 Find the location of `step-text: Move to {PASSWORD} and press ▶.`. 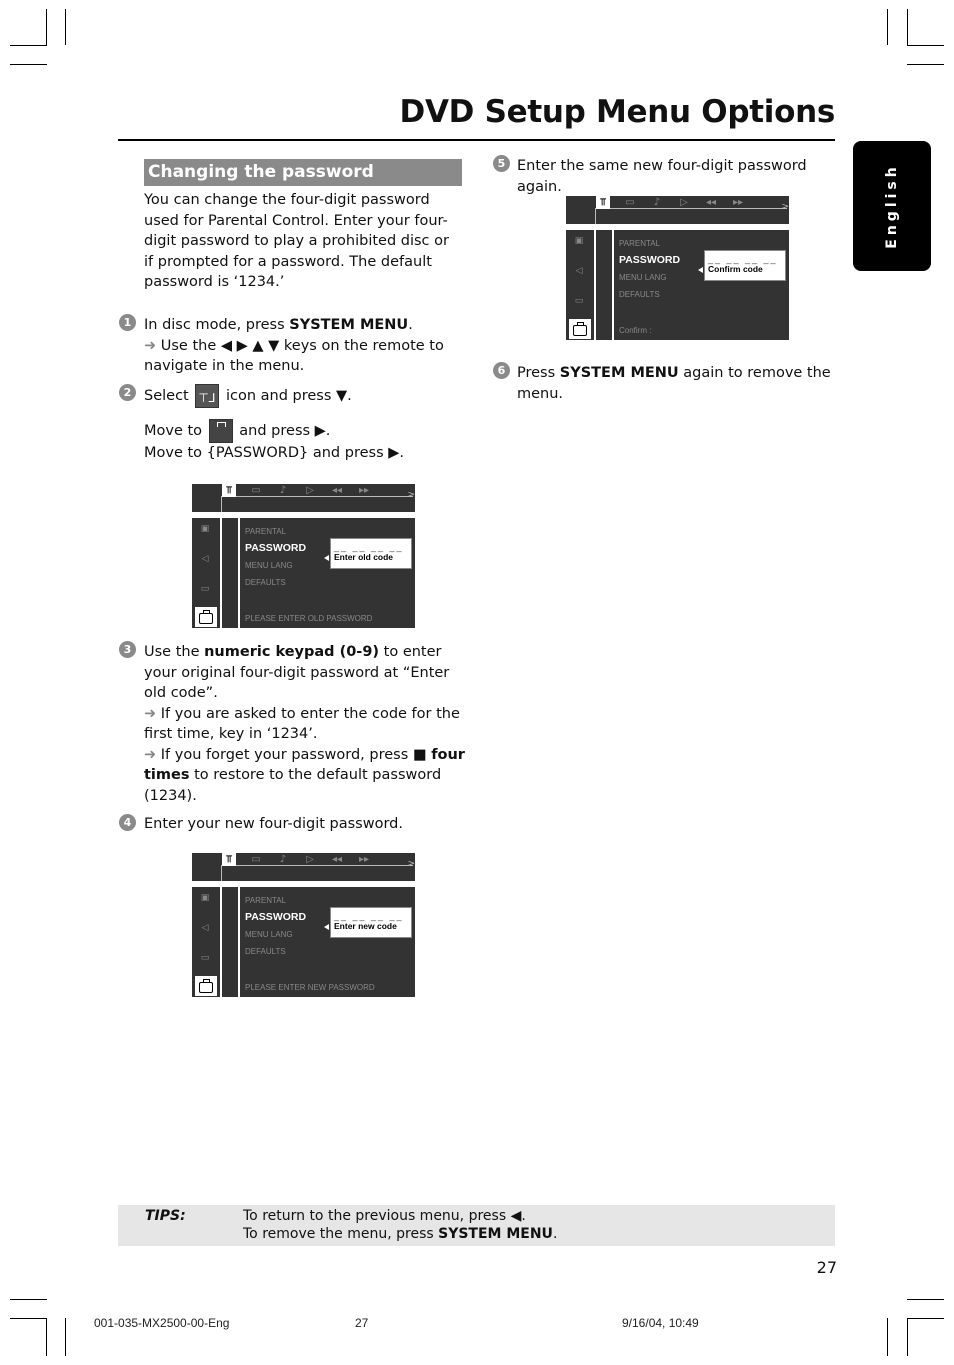

step-text: Move to {PASSWORD} and press ▶. is located at coordinates (274, 453).